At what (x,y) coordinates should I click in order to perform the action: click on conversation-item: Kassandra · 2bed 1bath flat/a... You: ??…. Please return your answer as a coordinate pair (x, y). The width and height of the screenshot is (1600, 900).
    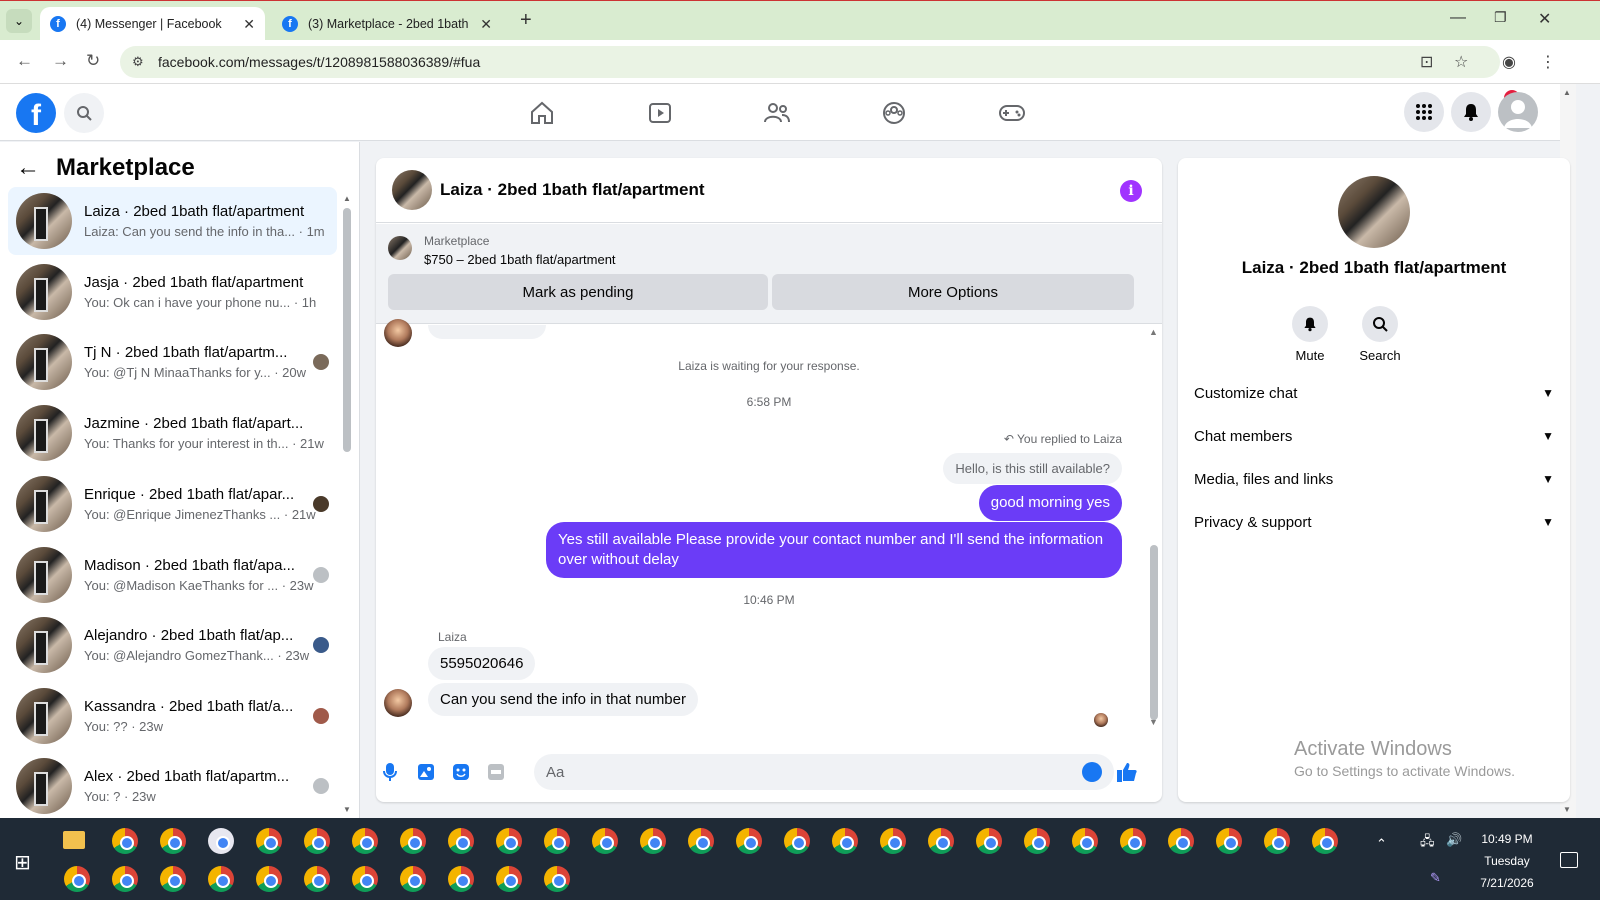
    Looking at the image, I should click on (172, 716).